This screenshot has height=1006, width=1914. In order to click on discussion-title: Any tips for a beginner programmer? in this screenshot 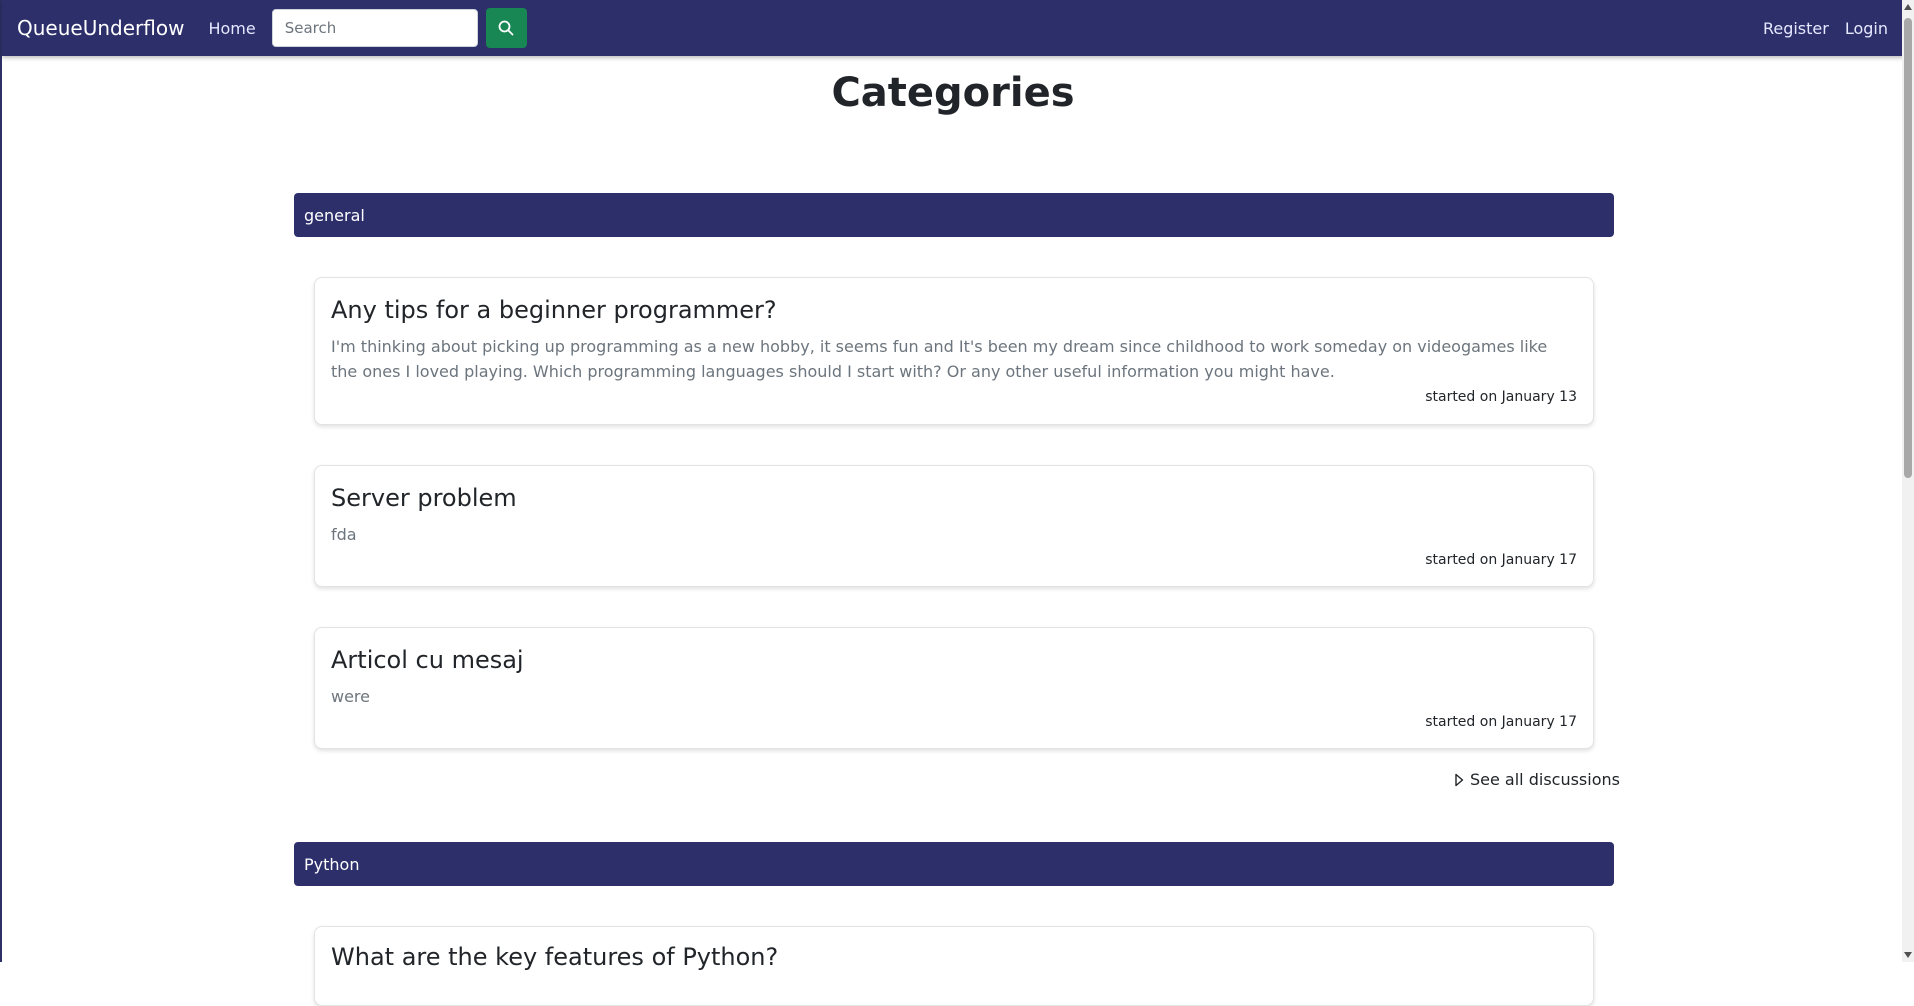, I will do `click(554, 310)`.